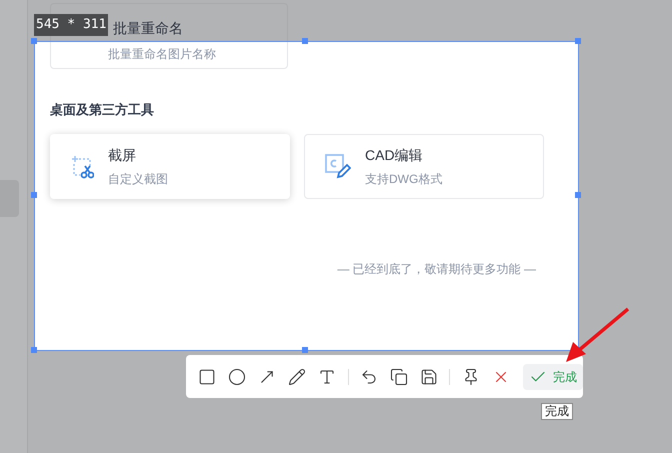  Describe the element at coordinates (424, 166) in the screenshot. I see `tool-card: CAD编辑 支持DWG格式` at that location.